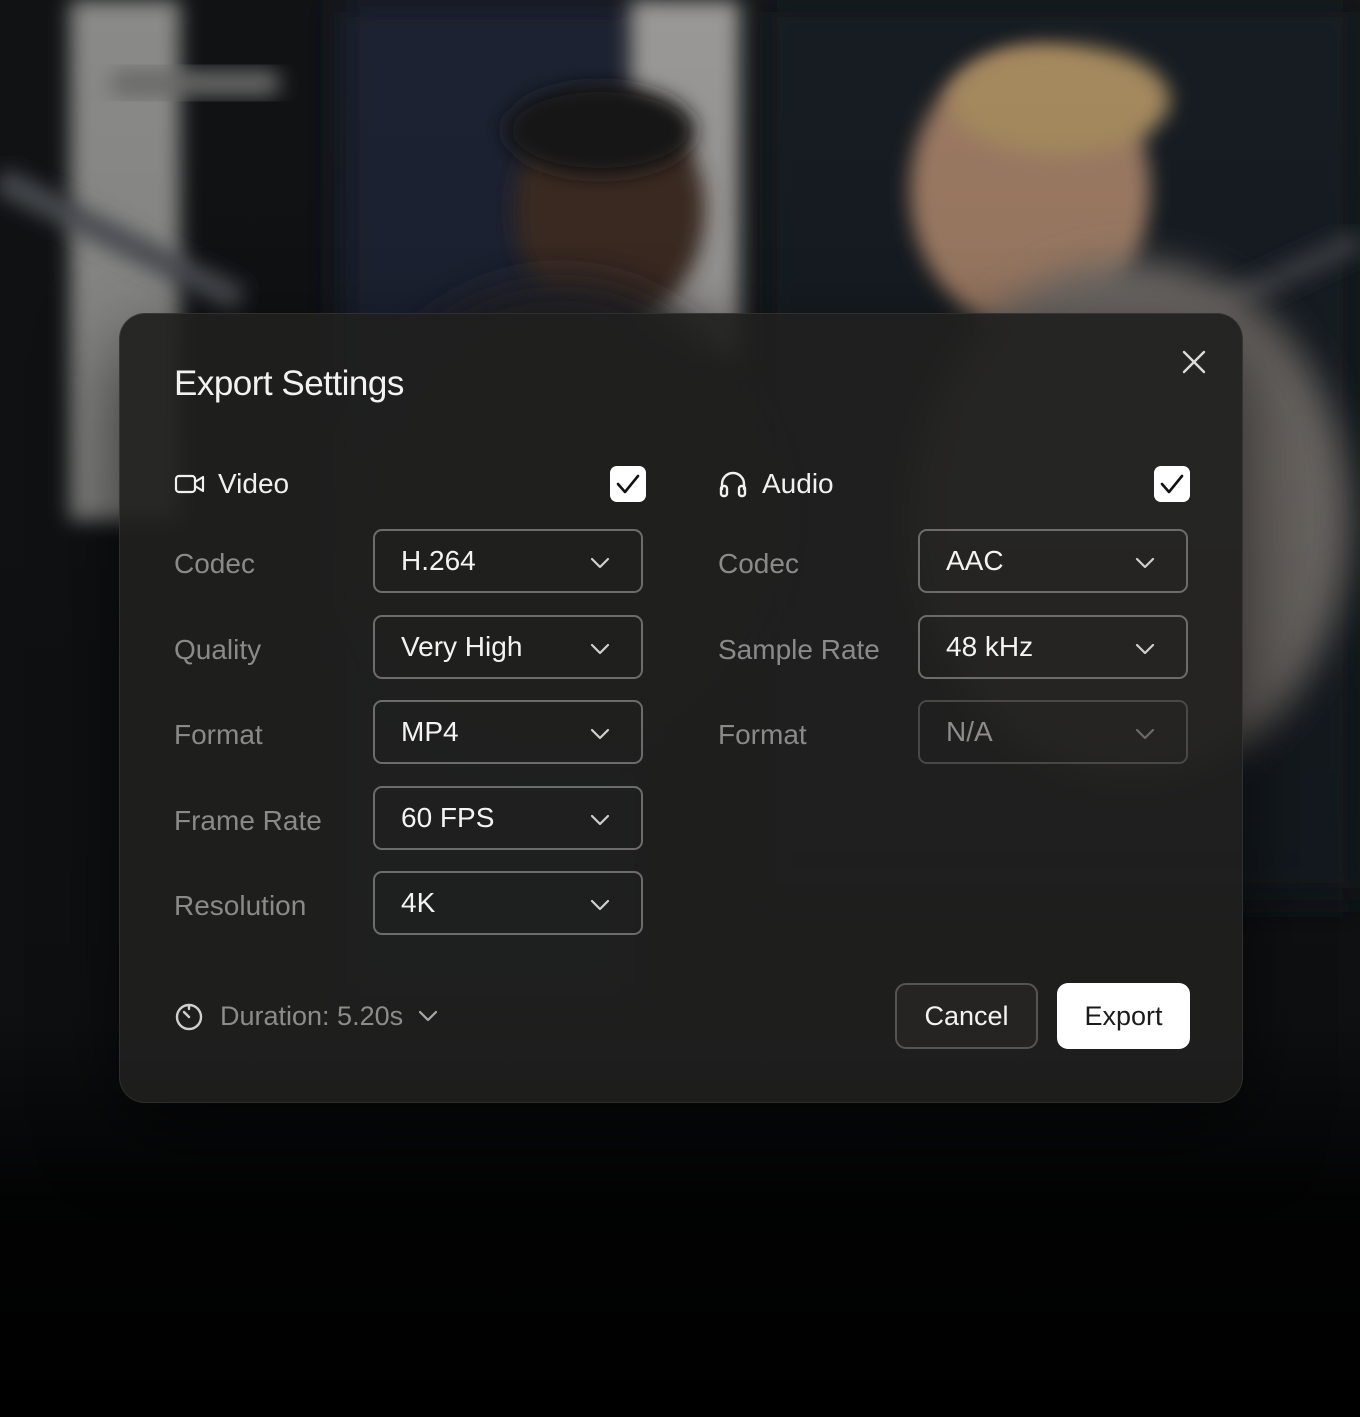 The height and width of the screenshot is (1417, 1360). I want to click on audio-codec-value: AAC, so click(975, 560).